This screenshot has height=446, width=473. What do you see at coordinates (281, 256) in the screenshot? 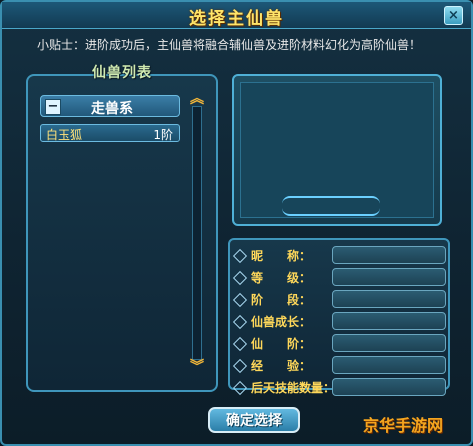
I see `attr-label: 昵 称：` at bounding box center [281, 256].